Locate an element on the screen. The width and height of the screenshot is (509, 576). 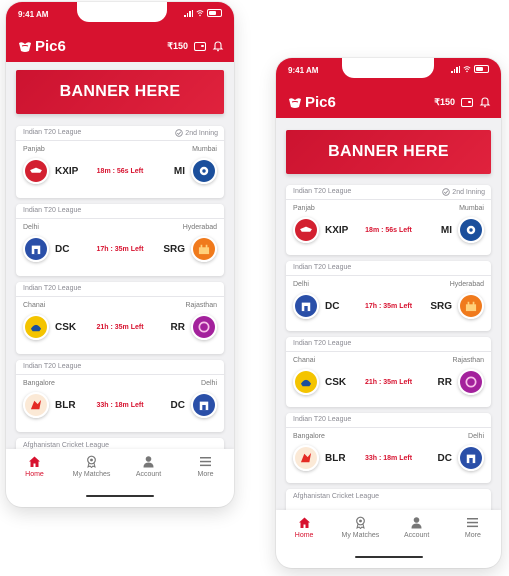
header-actions: ₹150 is located at coordinates (462, 102).